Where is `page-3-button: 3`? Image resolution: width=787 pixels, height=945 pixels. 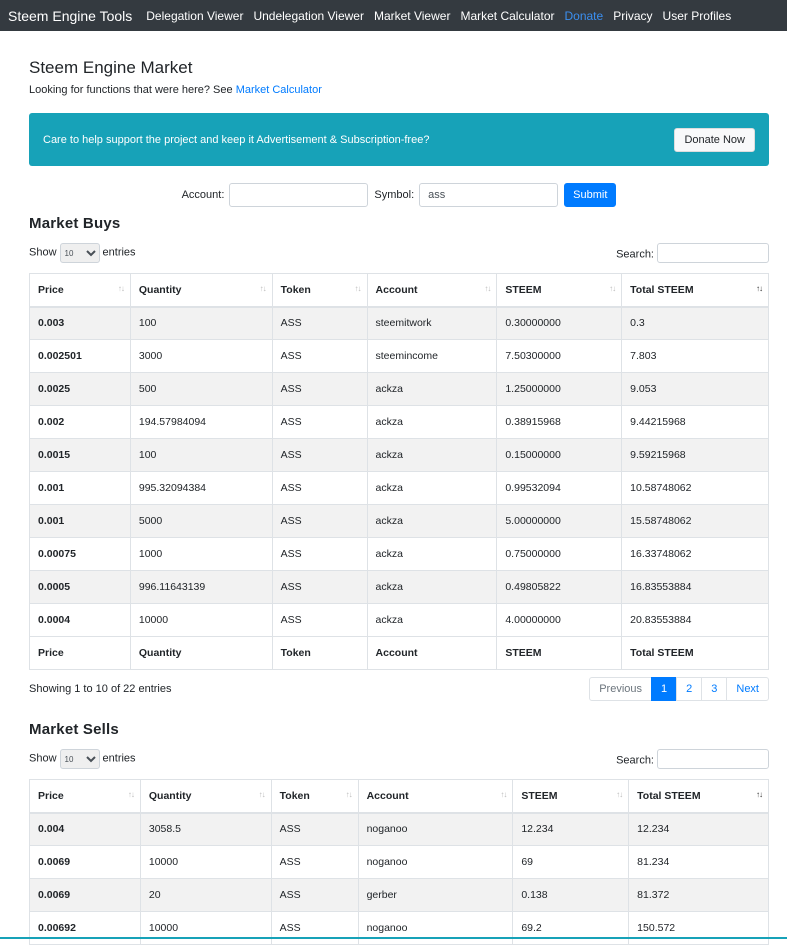 page-3-button: 3 is located at coordinates (714, 689).